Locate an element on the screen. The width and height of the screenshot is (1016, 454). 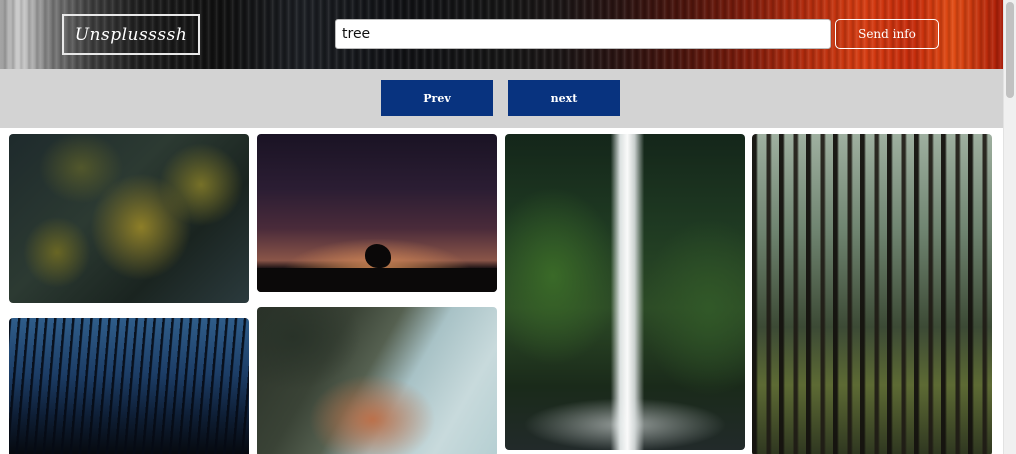
photo-night-sky-tree is located at coordinates (377, 213).